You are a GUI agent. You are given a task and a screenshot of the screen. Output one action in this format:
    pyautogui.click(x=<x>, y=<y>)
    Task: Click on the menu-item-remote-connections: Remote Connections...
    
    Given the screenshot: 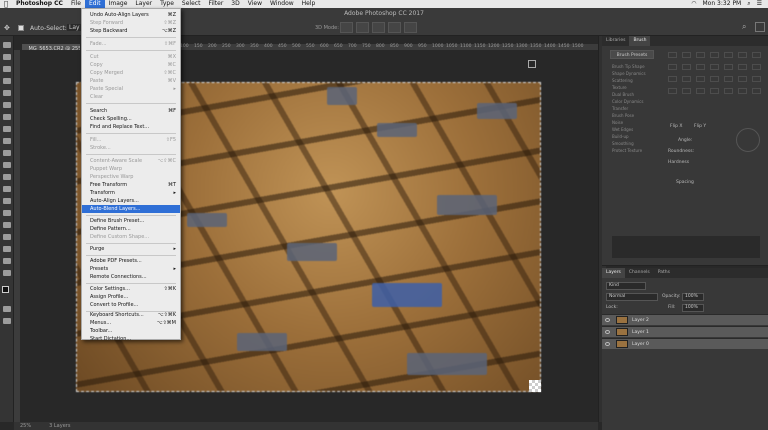 What is the action you would take?
    pyautogui.click(x=131, y=277)
    